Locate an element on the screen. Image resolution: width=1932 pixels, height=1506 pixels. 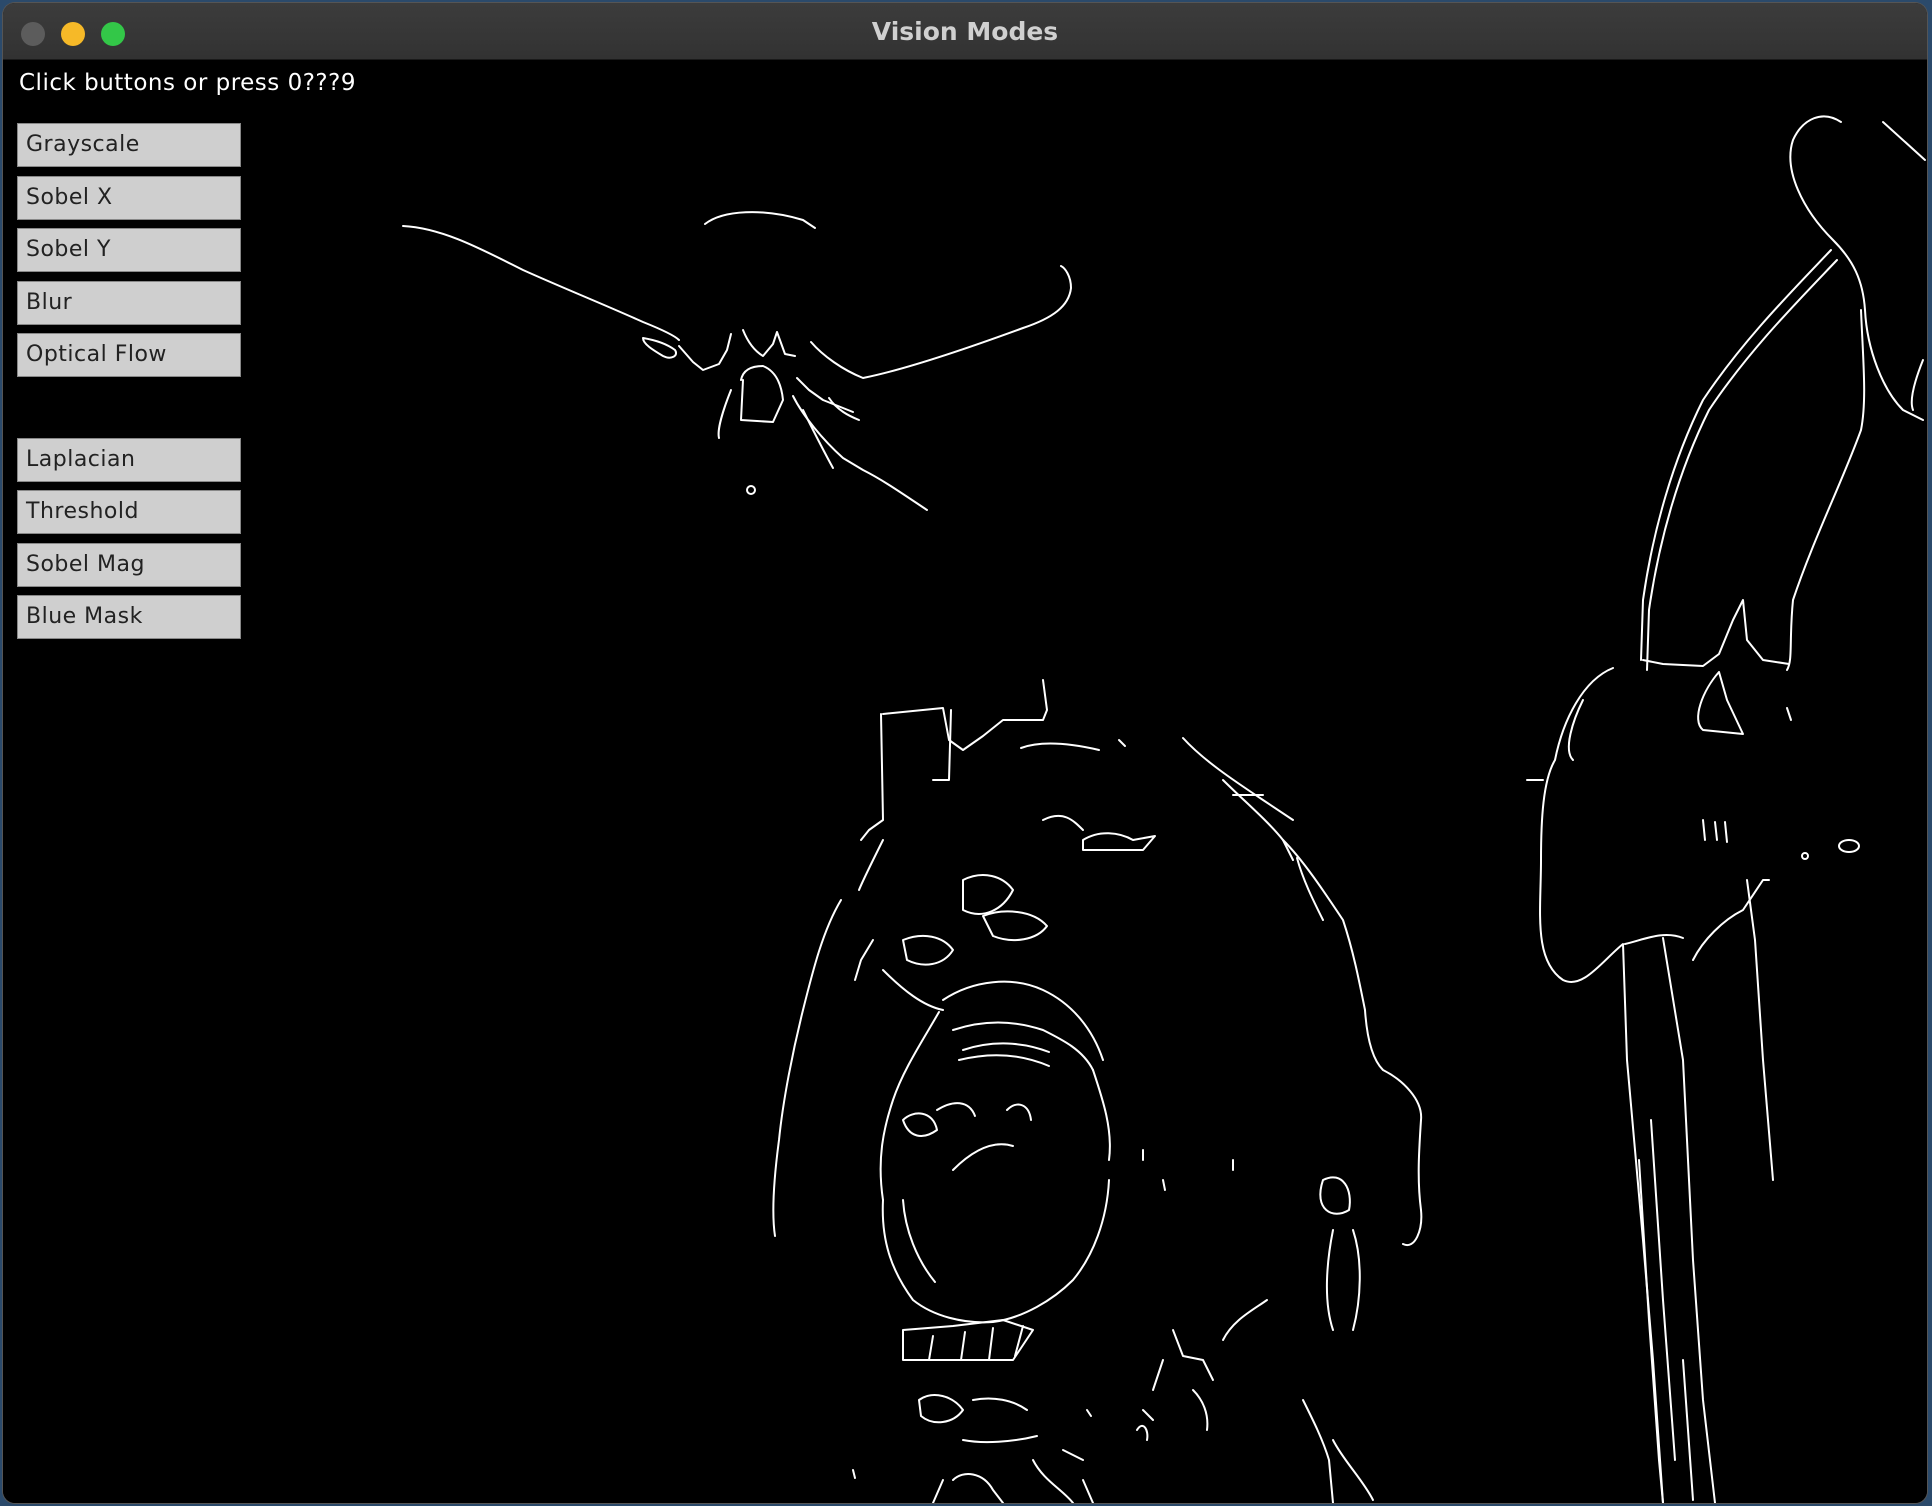
laplacian-button: Laplacian is located at coordinates (129, 460).